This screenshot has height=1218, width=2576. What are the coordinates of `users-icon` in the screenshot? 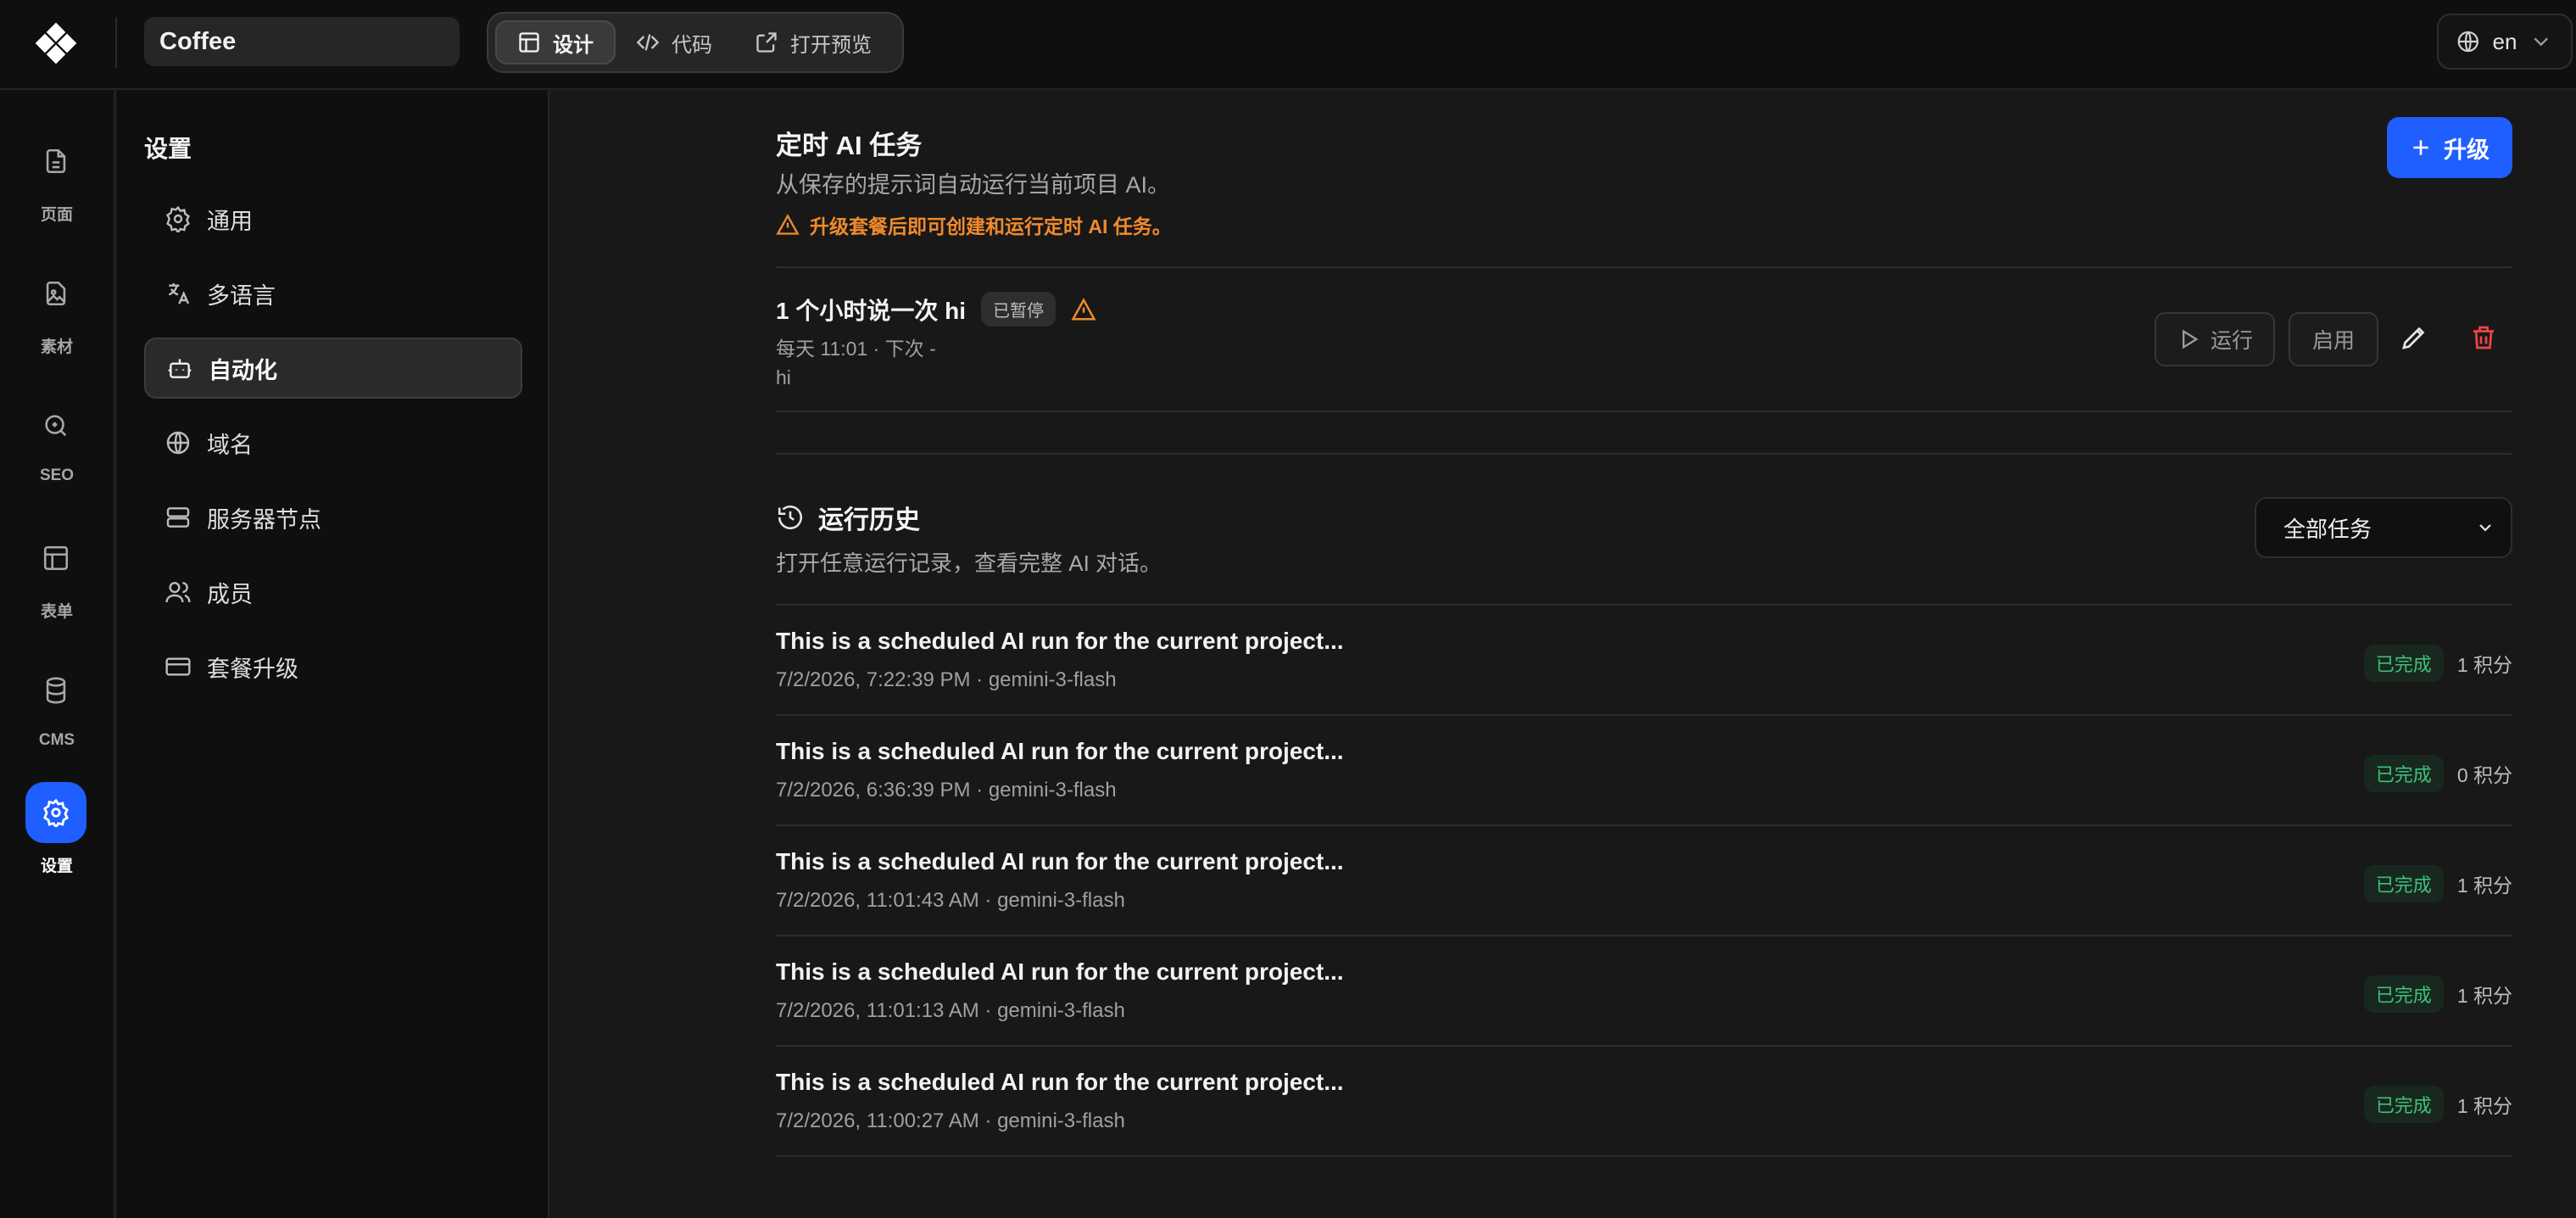 It's located at (178, 592).